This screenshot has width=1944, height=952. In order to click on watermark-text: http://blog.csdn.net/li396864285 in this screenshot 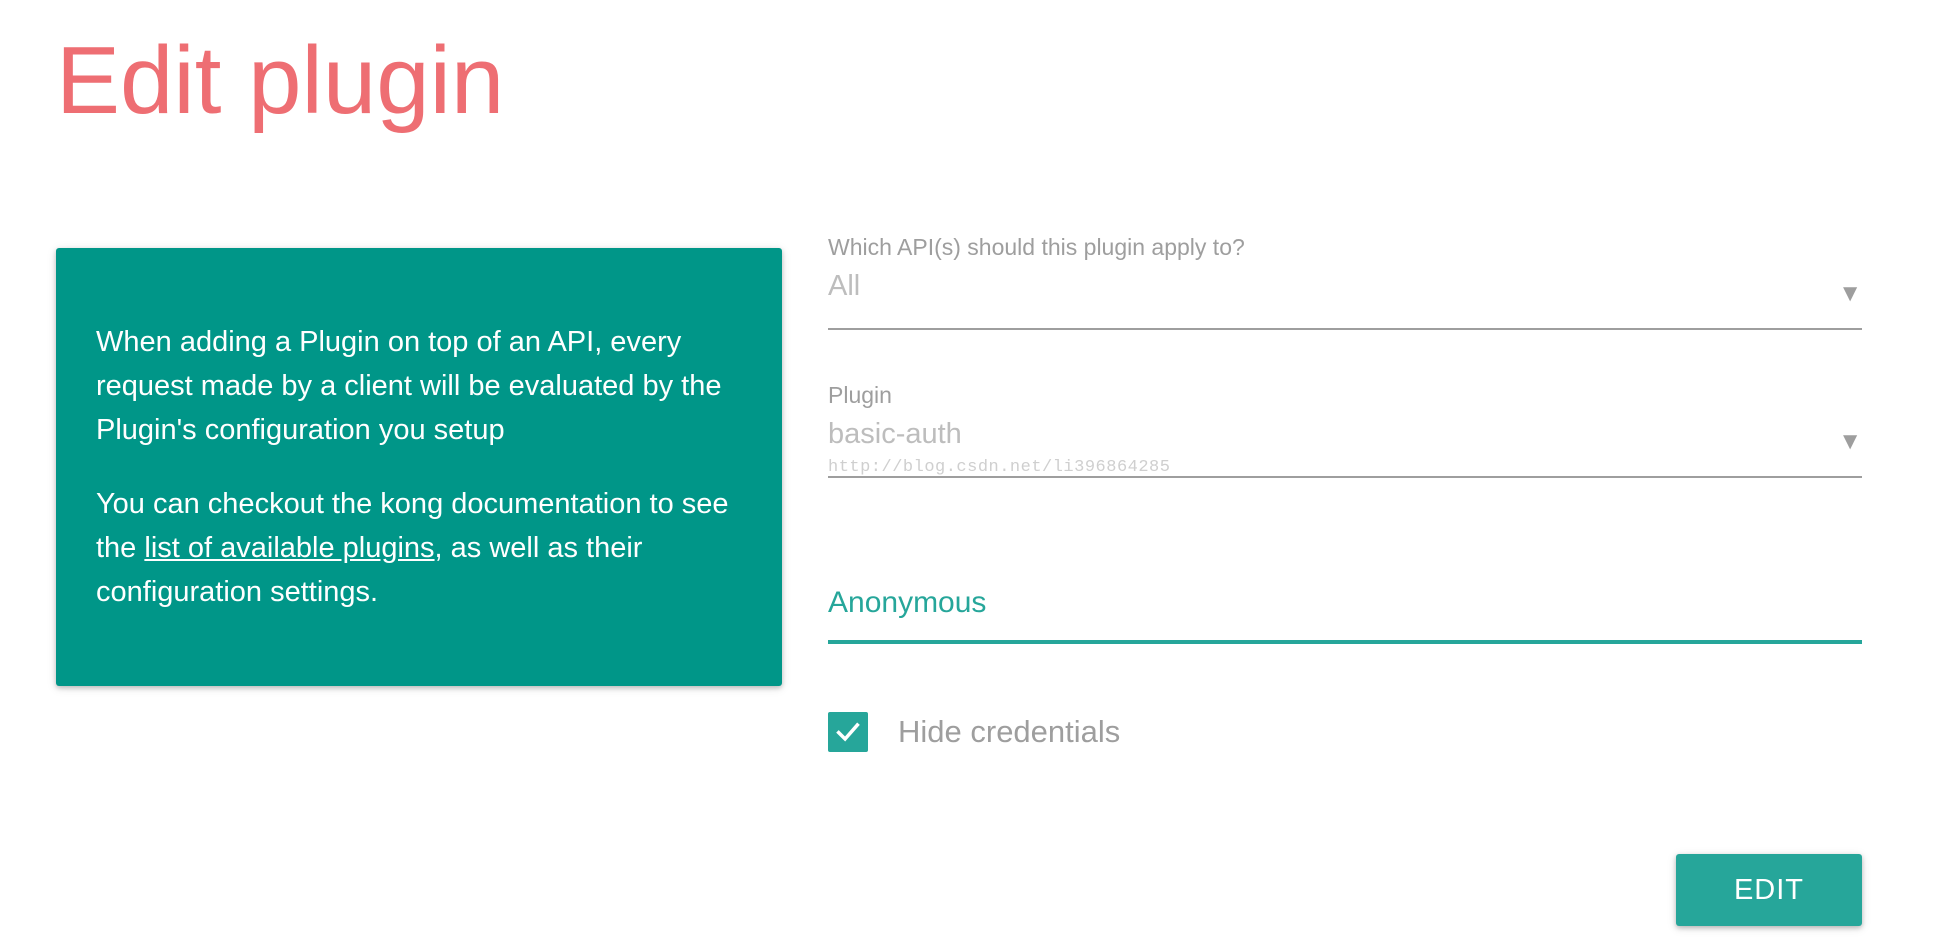, I will do `click(999, 467)`.